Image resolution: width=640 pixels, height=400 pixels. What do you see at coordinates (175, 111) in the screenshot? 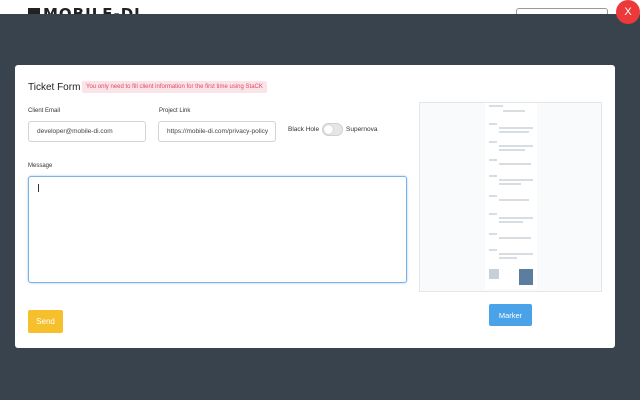
I see `project-link-label: Project Link` at bounding box center [175, 111].